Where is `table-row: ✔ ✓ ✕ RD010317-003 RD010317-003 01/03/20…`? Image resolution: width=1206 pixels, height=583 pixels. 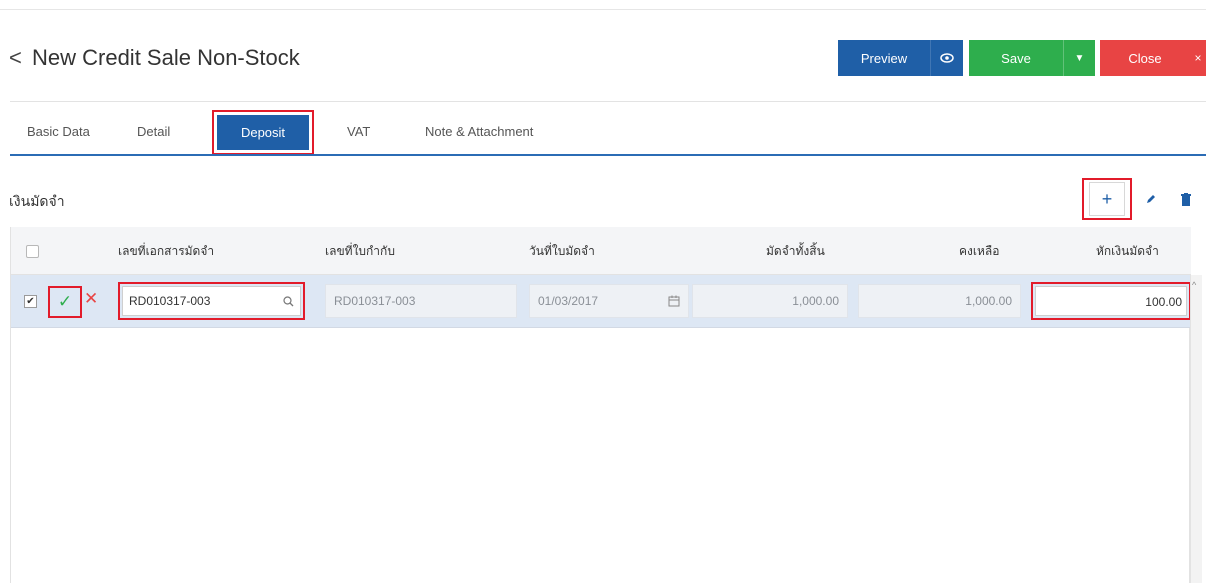
table-row: ✔ ✓ ✕ RD010317-003 RD010317-003 01/03/20… is located at coordinates (601, 301).